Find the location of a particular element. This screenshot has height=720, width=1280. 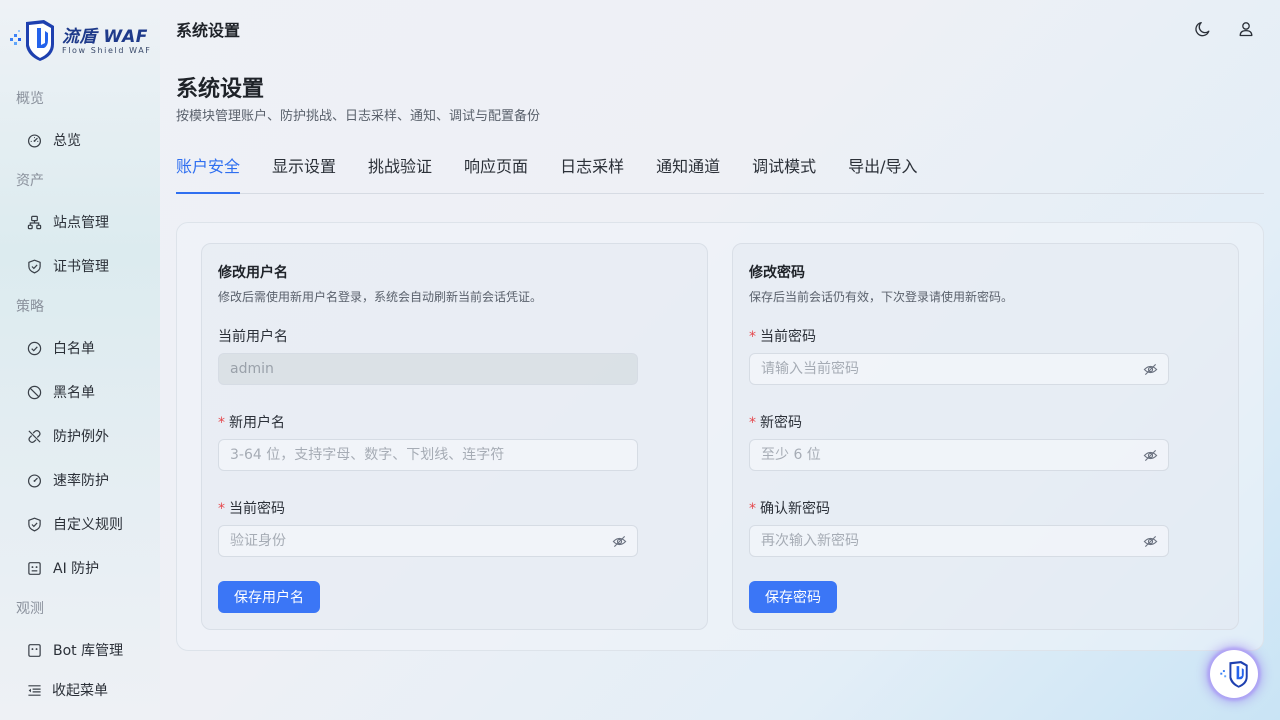

collapse-menu-label: 收起菜单 is located at coordinates (80, 691).